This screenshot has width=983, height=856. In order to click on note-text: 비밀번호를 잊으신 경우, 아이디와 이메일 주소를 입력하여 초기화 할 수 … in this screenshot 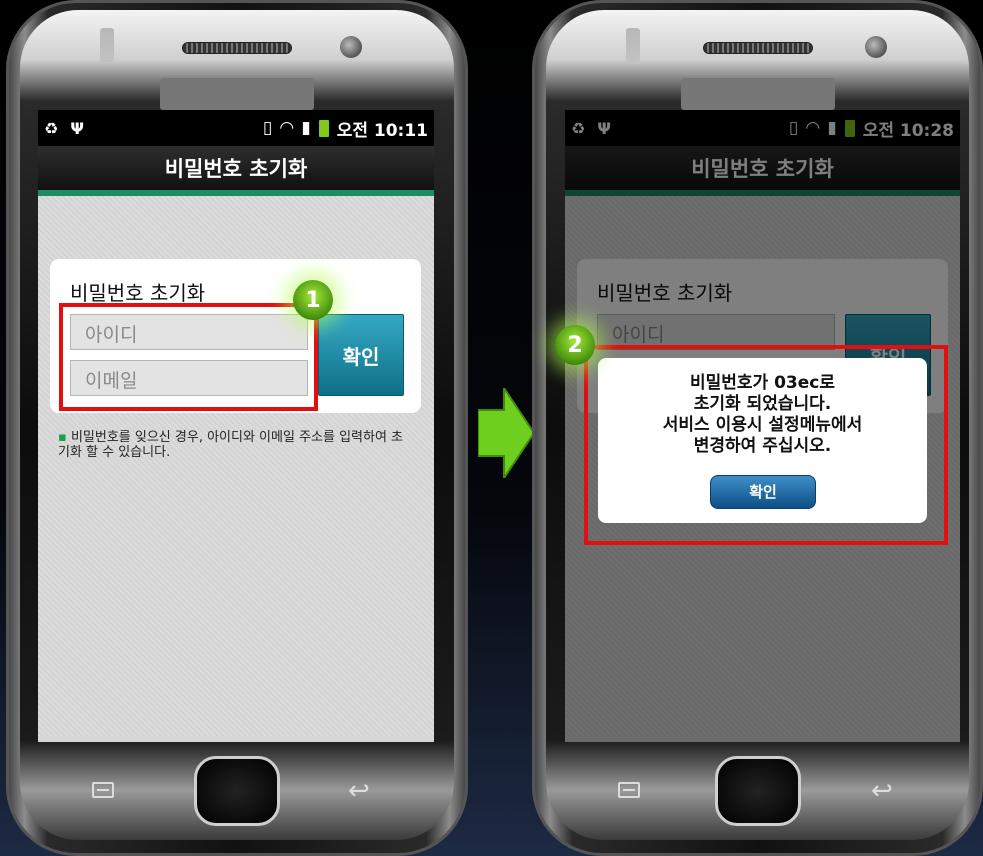, I will do `click(231, 445)`.